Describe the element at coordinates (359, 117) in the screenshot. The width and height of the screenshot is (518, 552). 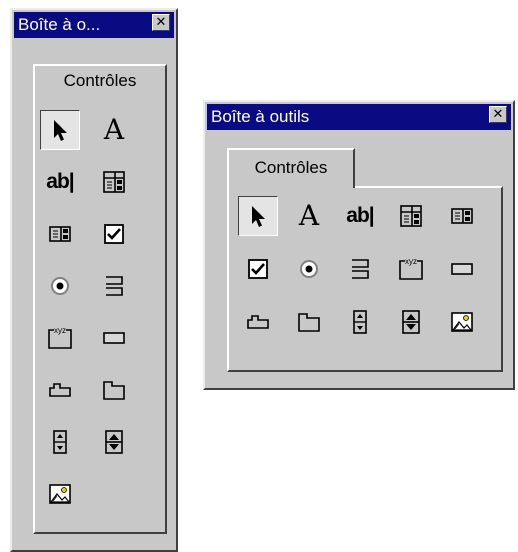
I see `title-bar: Boîte à outils` at that location.